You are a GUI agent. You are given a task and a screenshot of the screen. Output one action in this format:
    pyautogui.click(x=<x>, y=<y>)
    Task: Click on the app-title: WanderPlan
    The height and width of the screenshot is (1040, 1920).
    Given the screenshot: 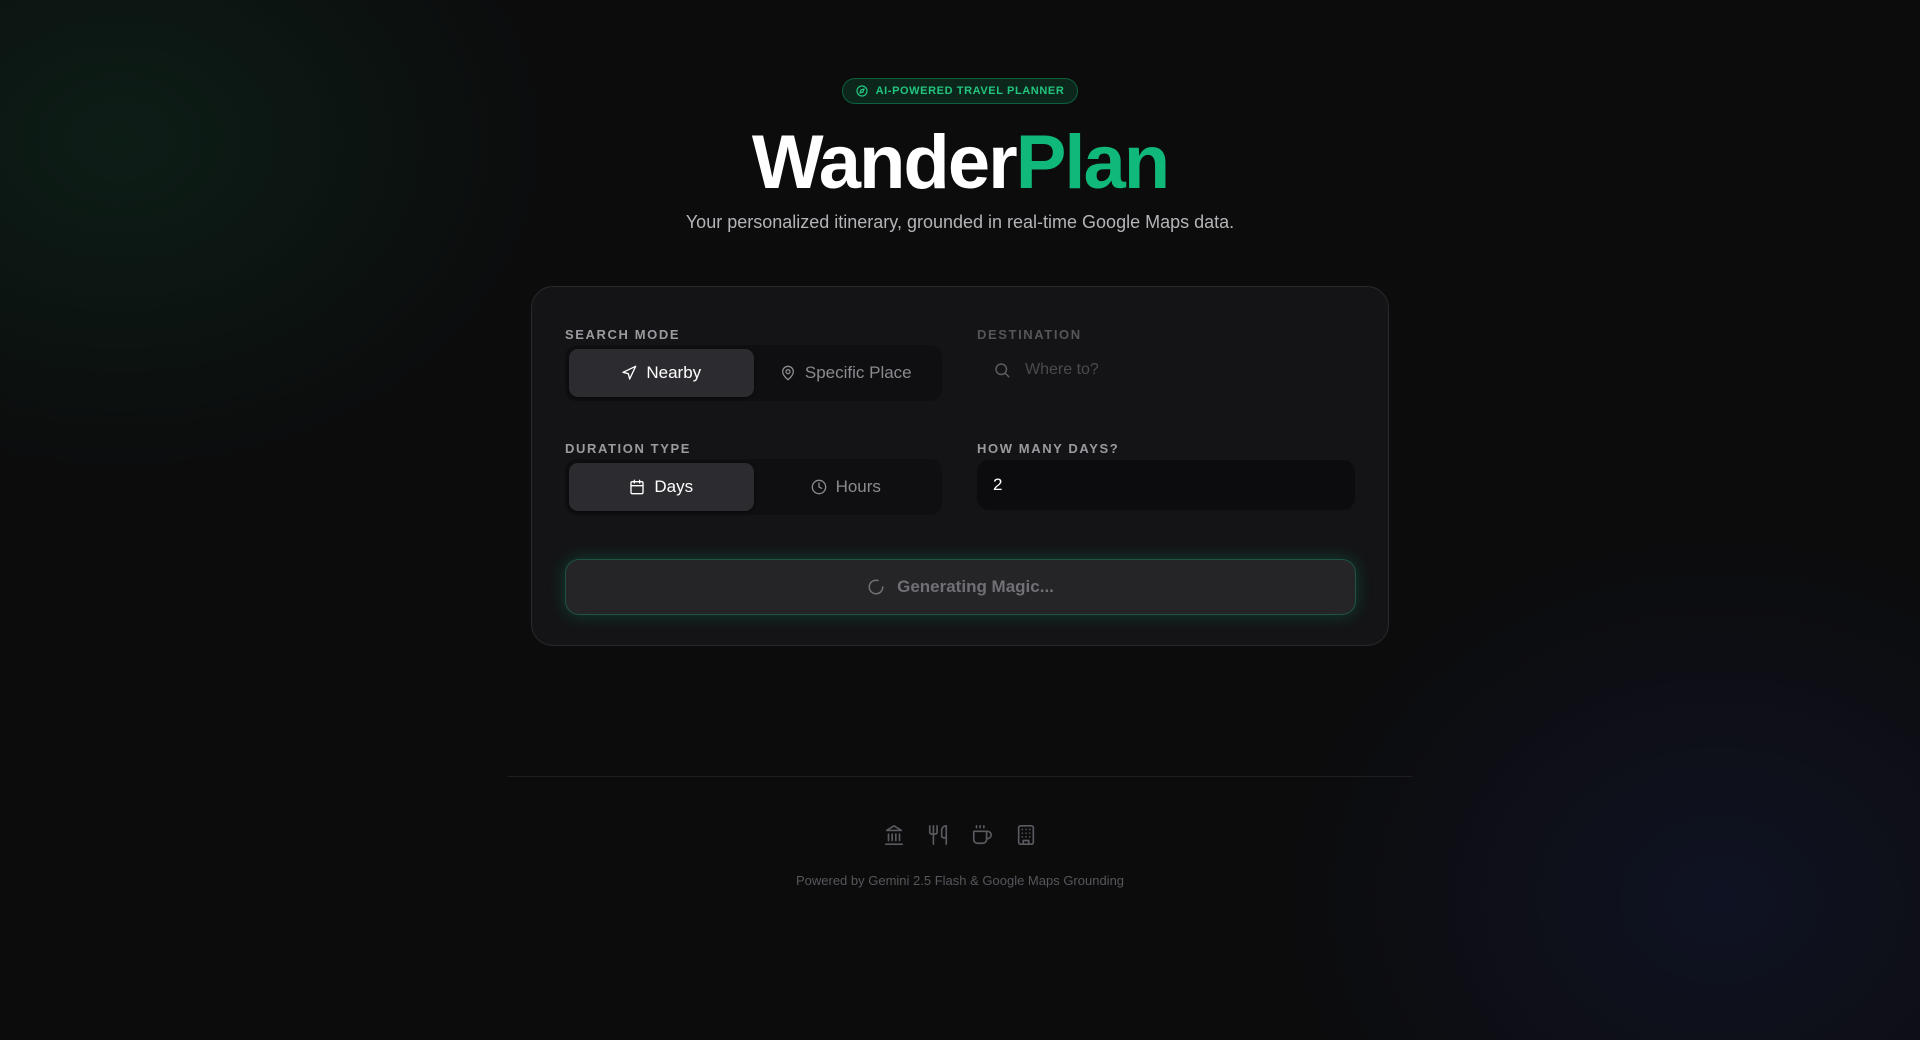 What is the action you would take?
    pyautogui.click(x=960, y=163)
    